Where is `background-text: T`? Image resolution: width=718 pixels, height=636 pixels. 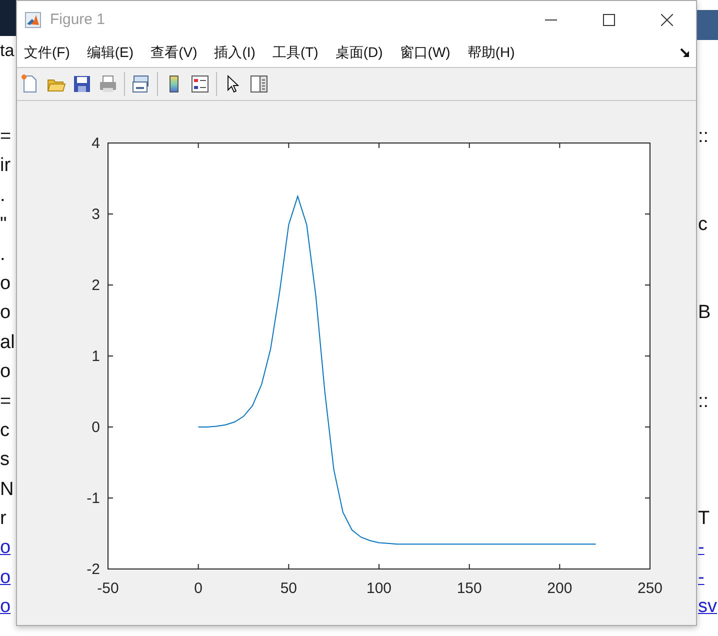
background-text: T is located at coordinates (704, 519).